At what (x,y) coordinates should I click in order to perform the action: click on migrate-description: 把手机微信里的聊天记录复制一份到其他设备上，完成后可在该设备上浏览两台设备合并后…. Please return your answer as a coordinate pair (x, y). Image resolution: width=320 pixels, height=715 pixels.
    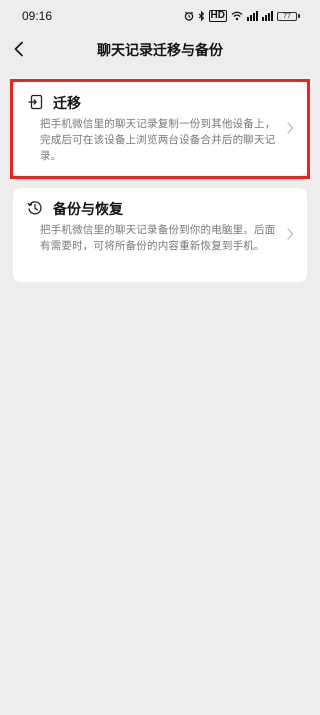
    Looking at the image, I should click on (158, 140).